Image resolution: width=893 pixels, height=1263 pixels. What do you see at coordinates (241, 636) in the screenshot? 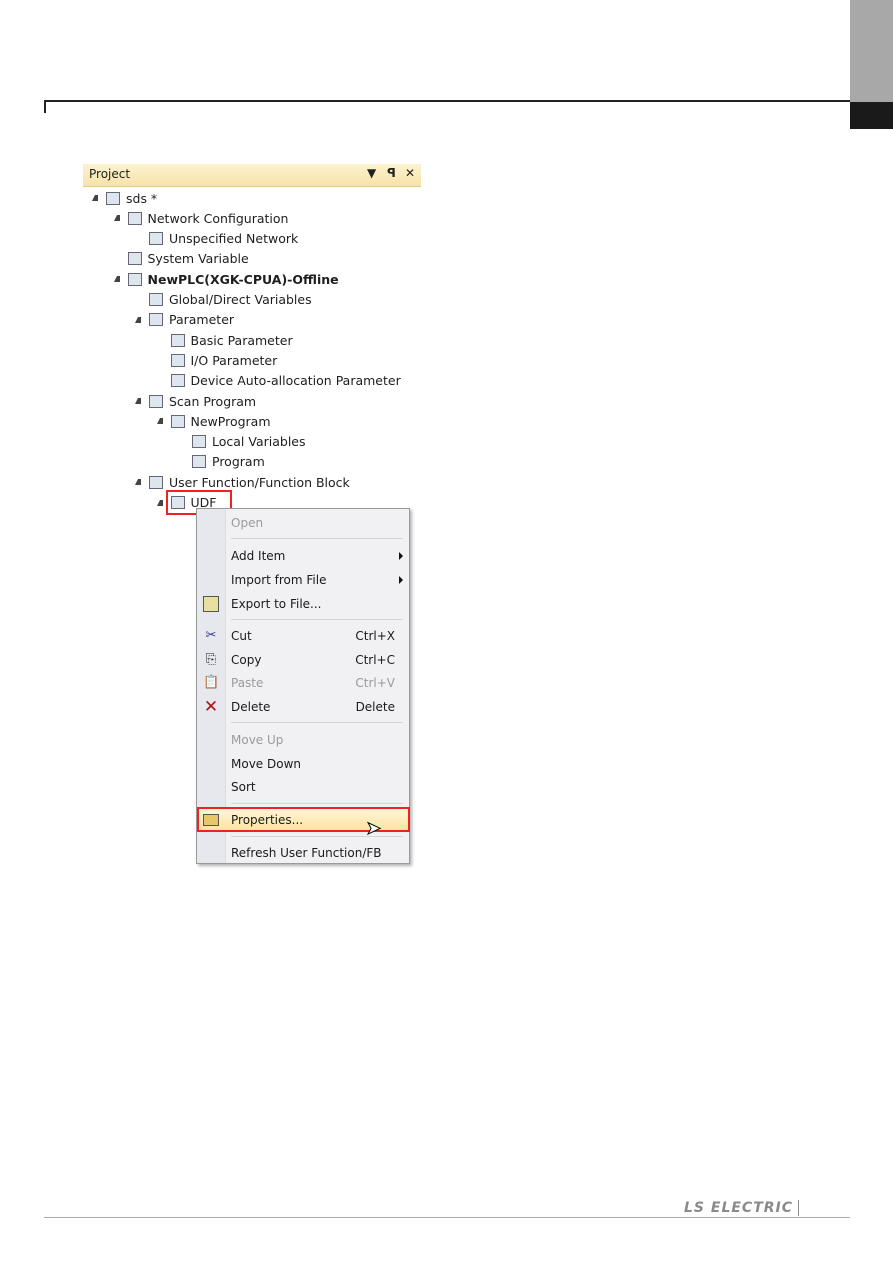
I see `cut-label: Cut` at bounding box center [241, 636].